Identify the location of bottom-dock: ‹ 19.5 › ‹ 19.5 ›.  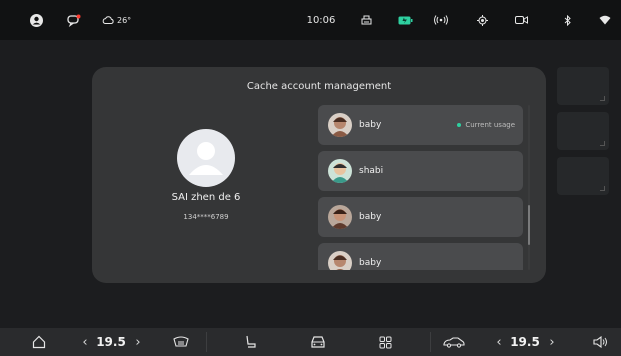
(310, 342).